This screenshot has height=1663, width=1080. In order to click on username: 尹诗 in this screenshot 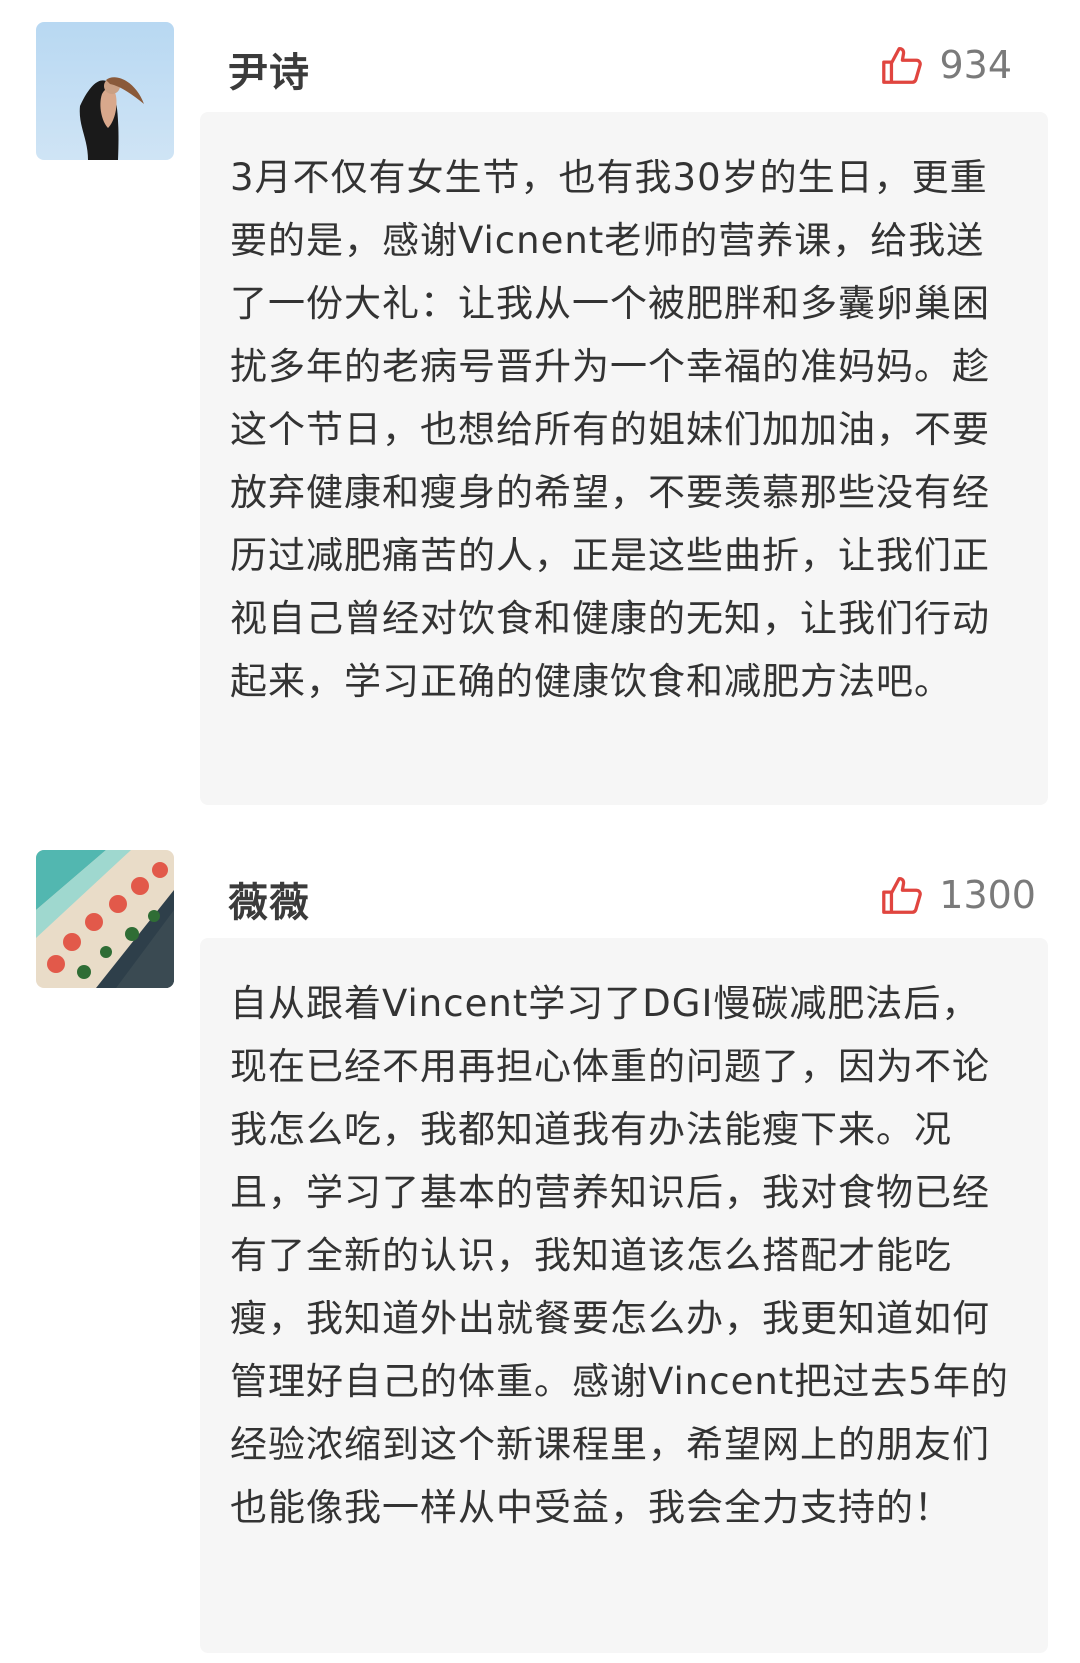, I will do `click(269, 73)`.